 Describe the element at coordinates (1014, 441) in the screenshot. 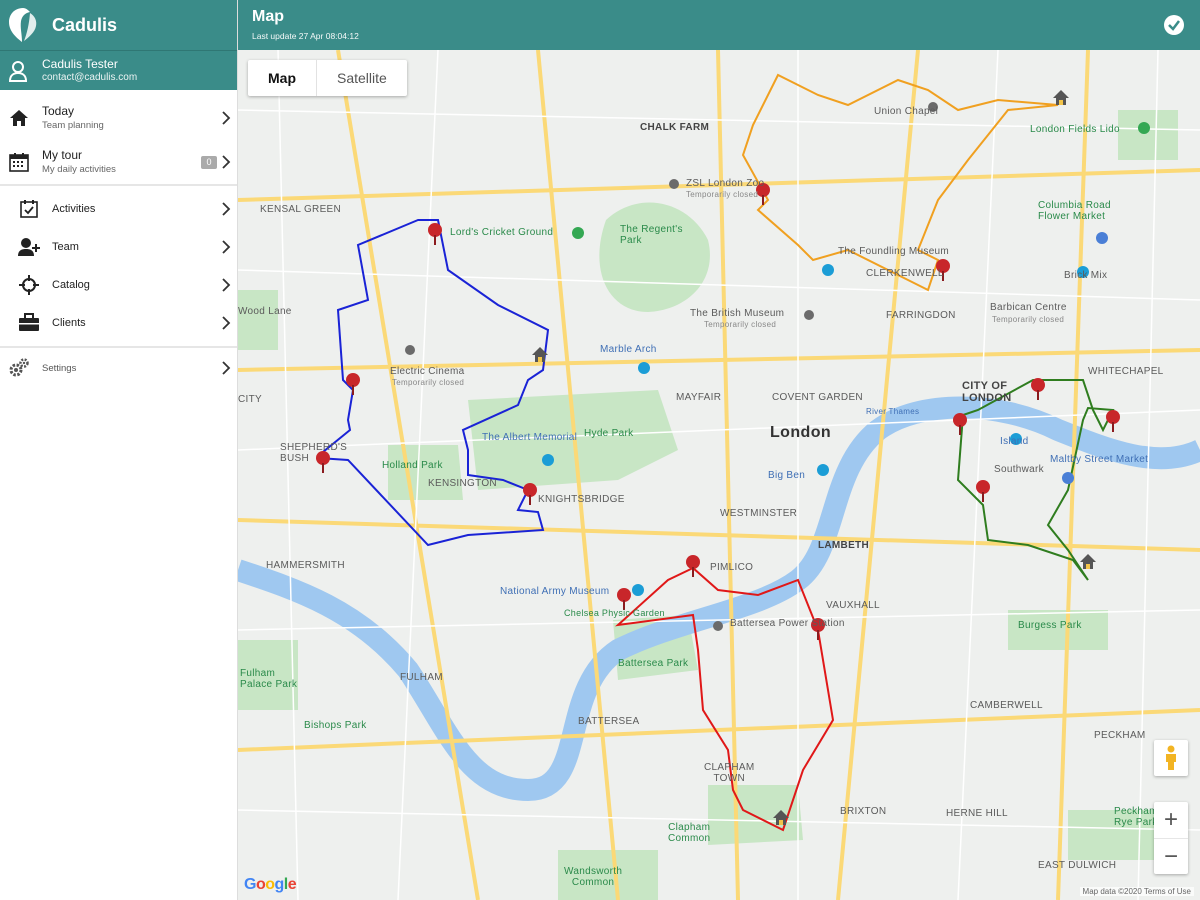

I see `map-label: Island` at that location.